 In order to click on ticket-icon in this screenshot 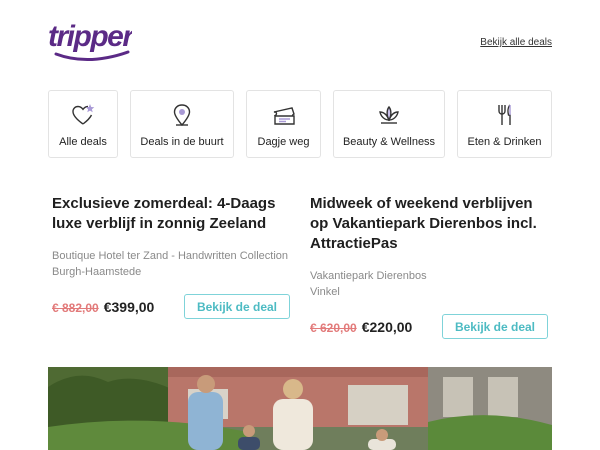, I will do `click(284, 116)`.